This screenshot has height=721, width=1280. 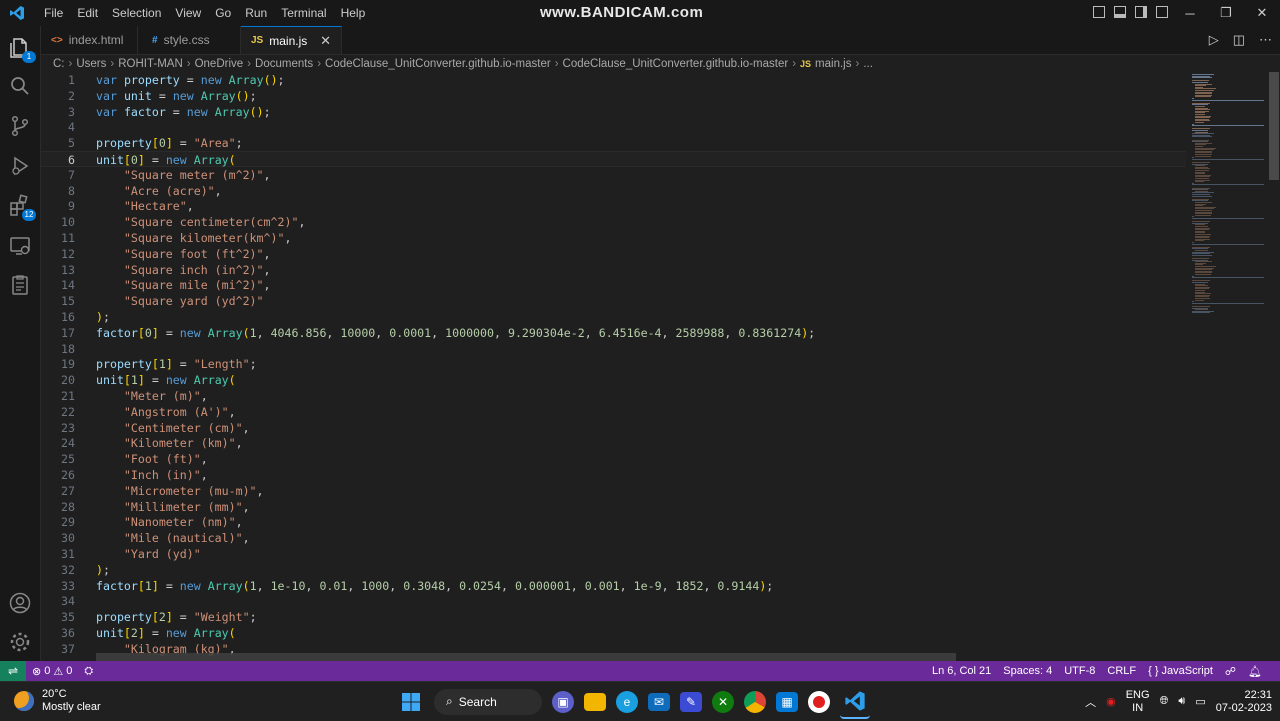 What do you see at coordinates (20, 246) in the screenshot?
I see `remote-explorer-icon` at bounding box center [20, 246].